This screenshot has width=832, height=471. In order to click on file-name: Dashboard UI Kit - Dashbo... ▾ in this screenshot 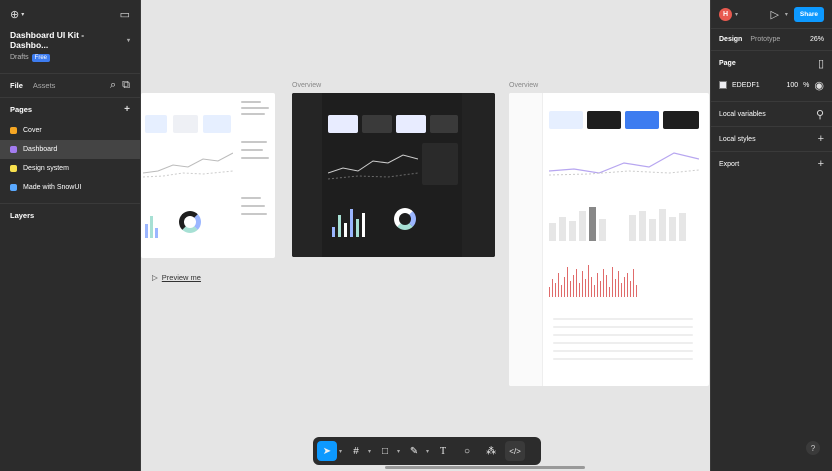, I will do `click(70, 40)`.